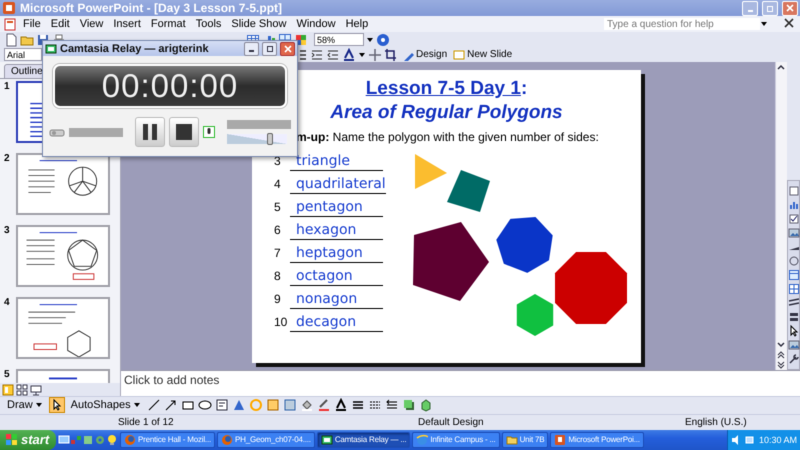 This screenshot has width=800, height=450. Describe the element at coordinates (208, 24) in the screenshot. I see `menu-item: Tools` at that location.